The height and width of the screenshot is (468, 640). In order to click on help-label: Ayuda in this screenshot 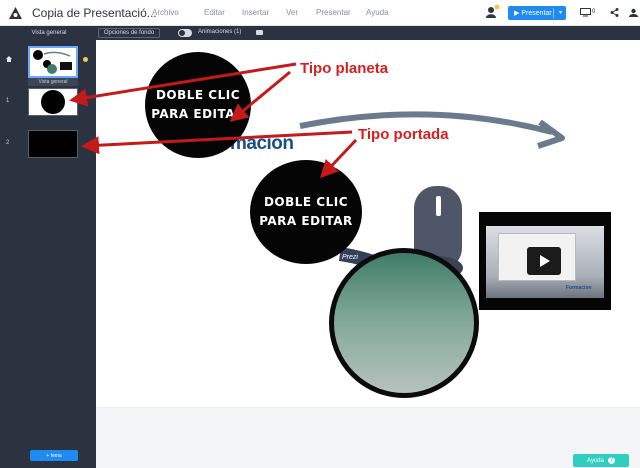, I will do `click(595, 460)`.